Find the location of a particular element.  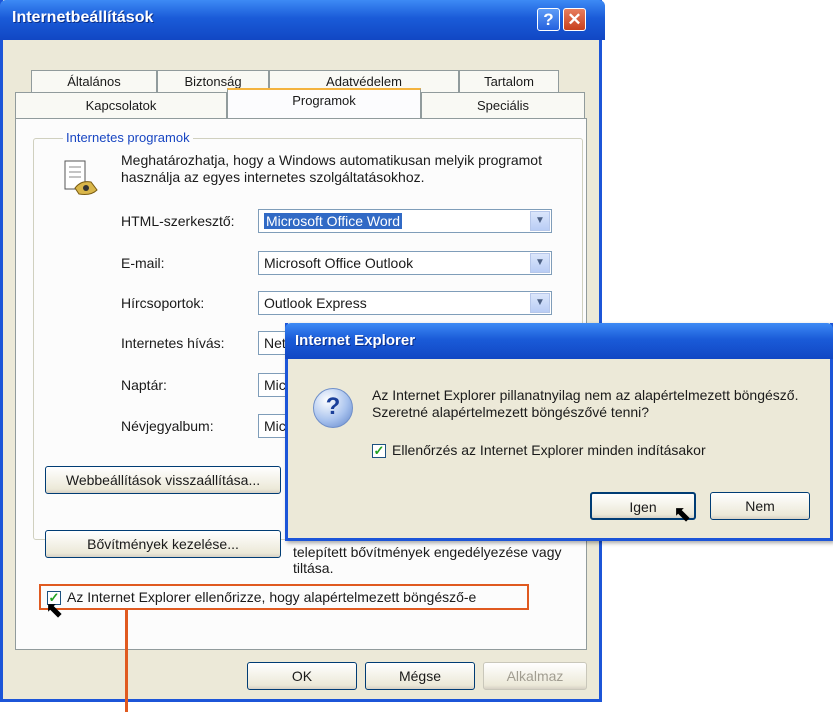

email-select: Microsoft Office Outlook ▼ is located at coordinates (405, 263).